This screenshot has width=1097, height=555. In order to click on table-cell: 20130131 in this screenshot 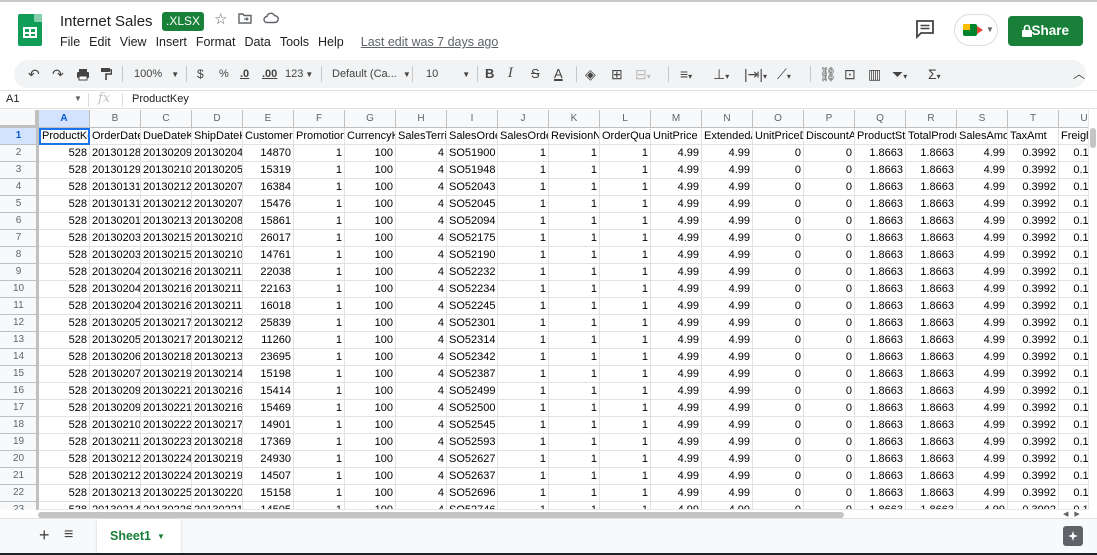, I will do `click(115, 204)`.